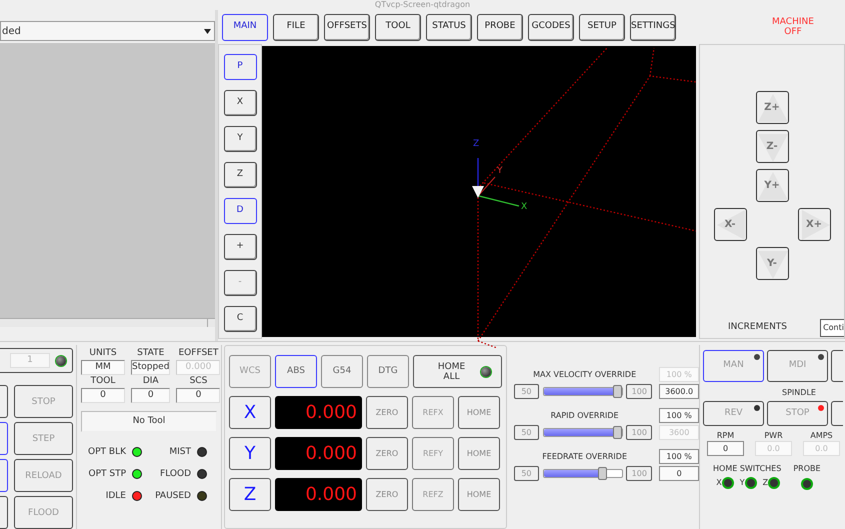 The width and height of the screenshot is (845, 529). What do you see at coordinates (807, 469) in the screenshot?
I see `probe-label: PROBE` at bounding box center [807, 469].